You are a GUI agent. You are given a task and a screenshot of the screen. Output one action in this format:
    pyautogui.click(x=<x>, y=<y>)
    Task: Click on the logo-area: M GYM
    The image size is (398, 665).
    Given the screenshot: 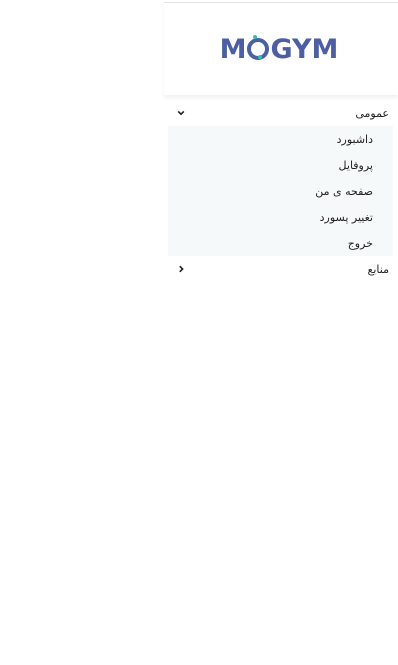 What is the action you would take?
    pyautogui.click(x=281, y=49)
    